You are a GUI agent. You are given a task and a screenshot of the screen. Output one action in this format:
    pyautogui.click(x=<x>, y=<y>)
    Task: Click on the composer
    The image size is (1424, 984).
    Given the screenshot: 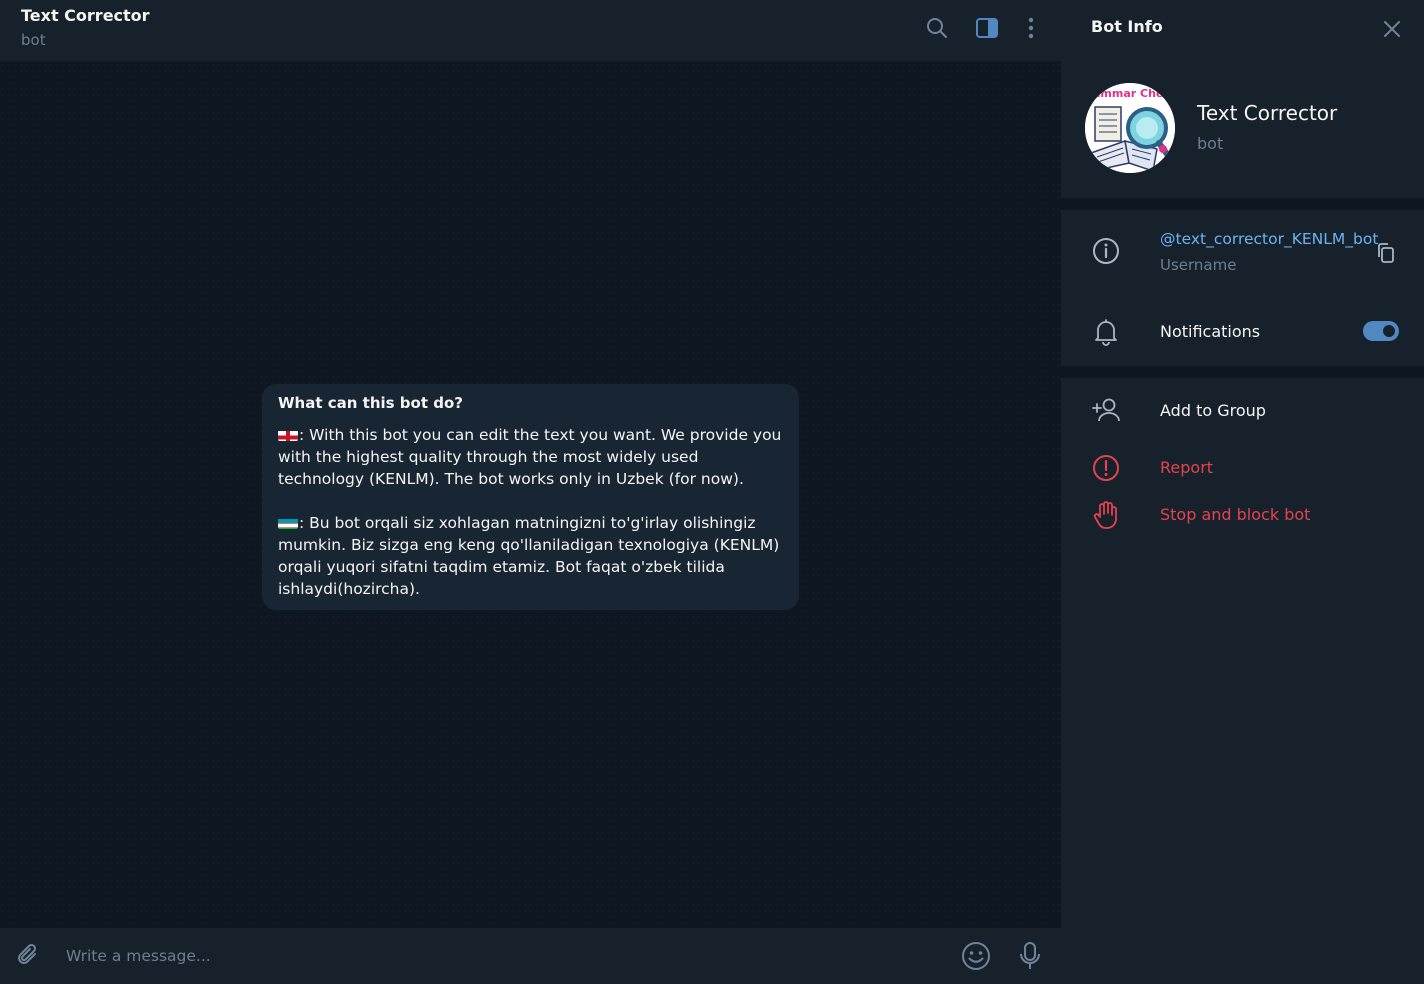 What is the action you would take?
    pyautogui.click(x=530, y=956)
    